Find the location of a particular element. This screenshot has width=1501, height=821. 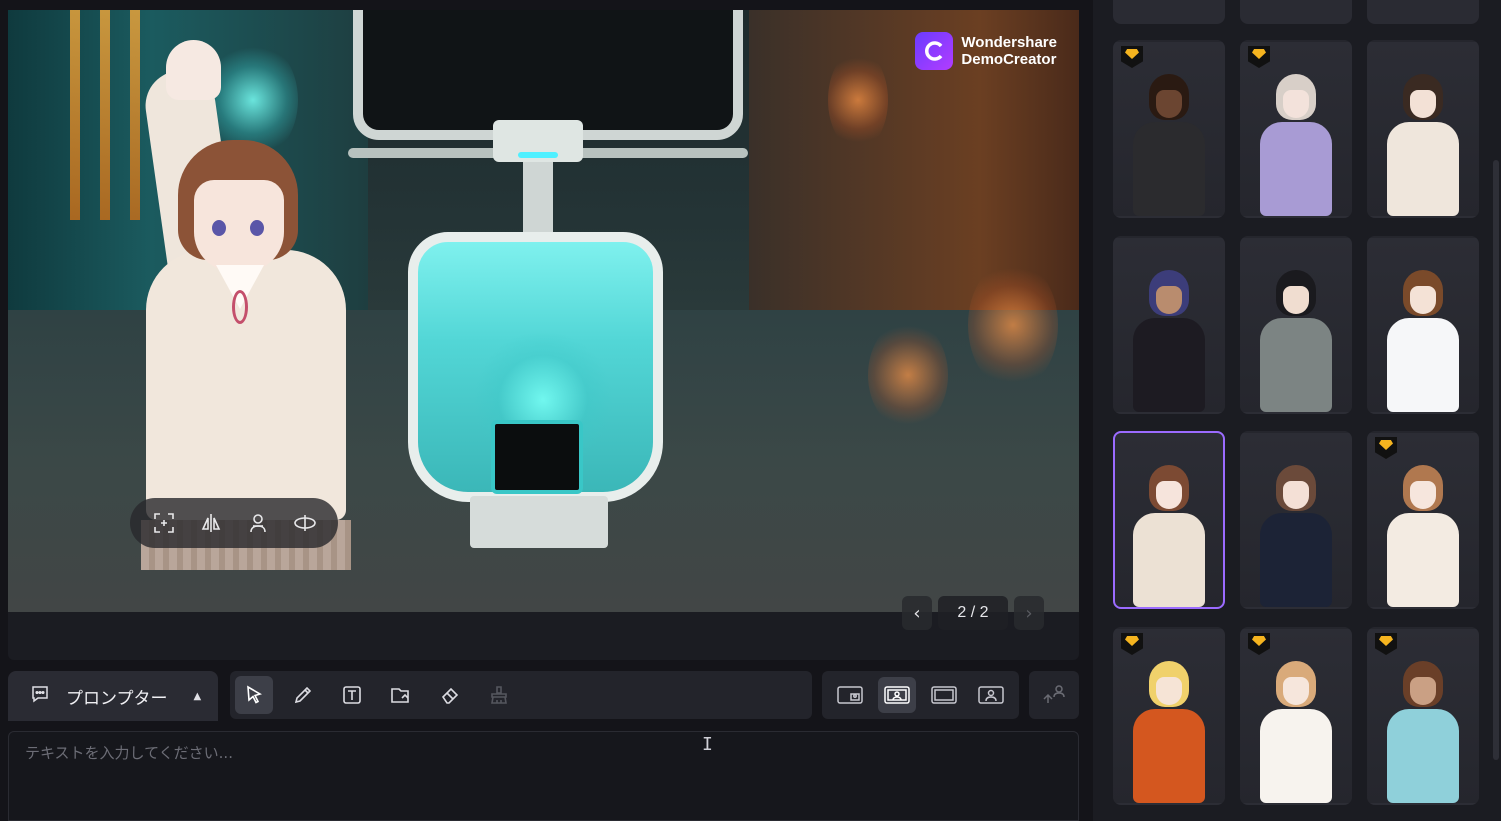

avatar-uniform-girl is located at coordinates (1296, 532).